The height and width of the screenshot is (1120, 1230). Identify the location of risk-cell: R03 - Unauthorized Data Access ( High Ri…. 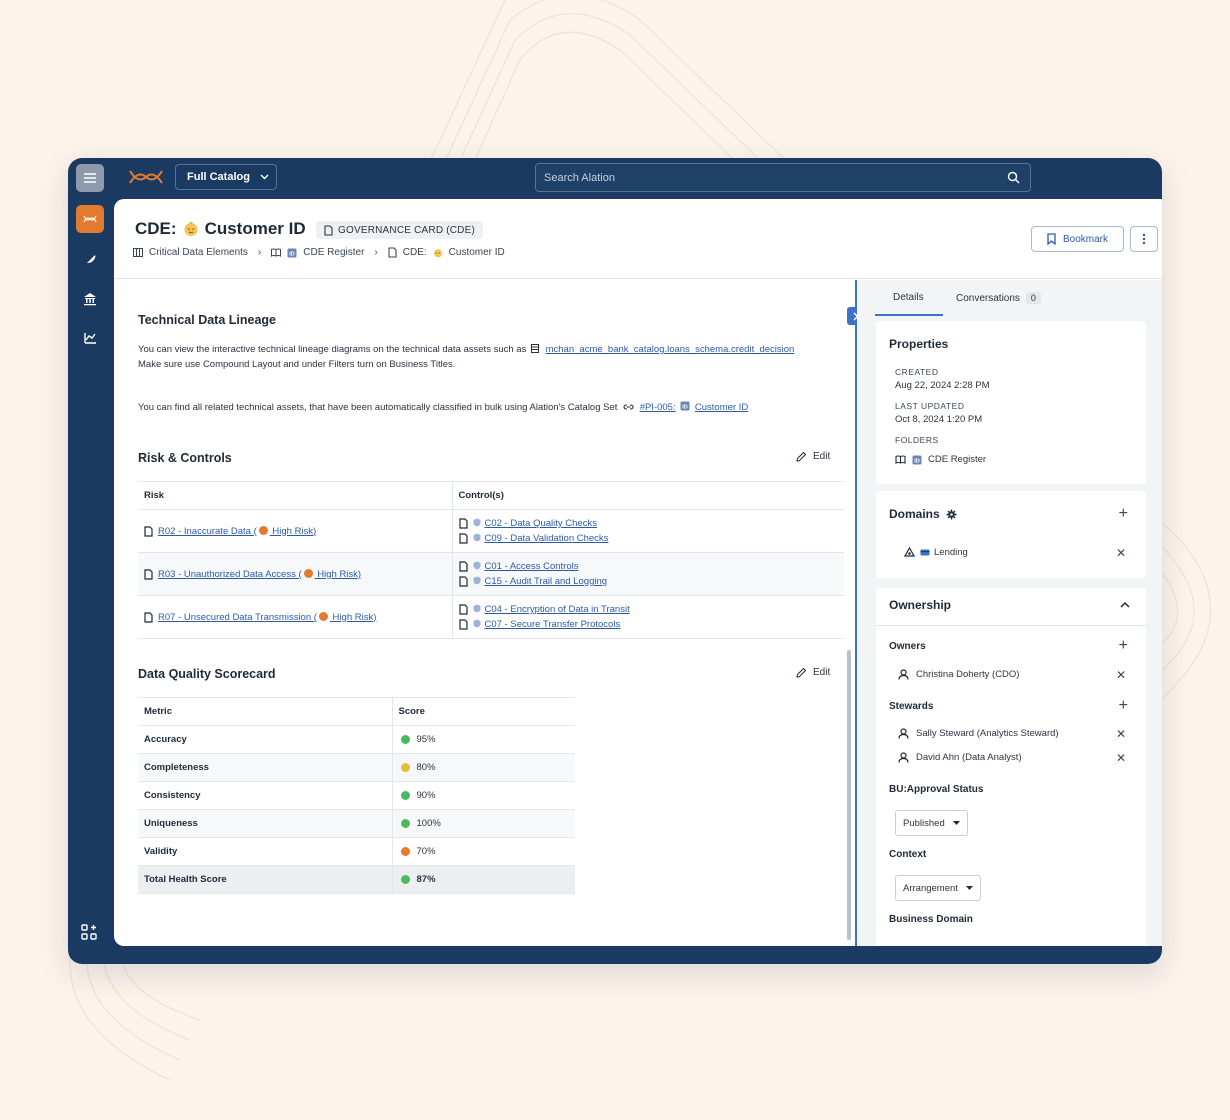
(295, 574).